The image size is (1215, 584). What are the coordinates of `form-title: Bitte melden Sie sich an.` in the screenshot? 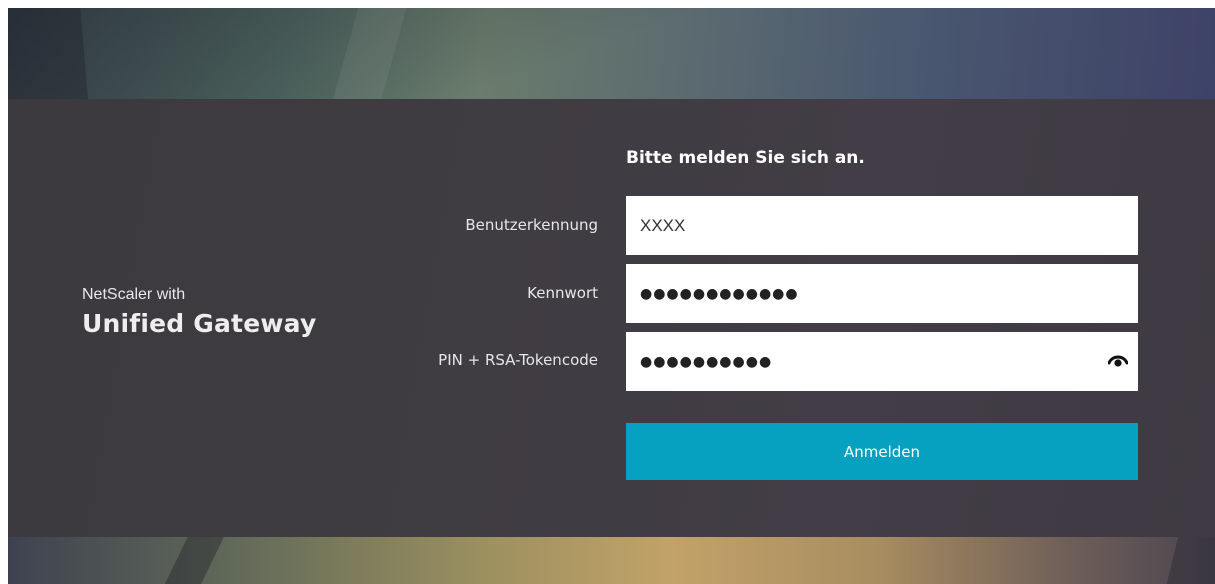 It's located at (745, 158).